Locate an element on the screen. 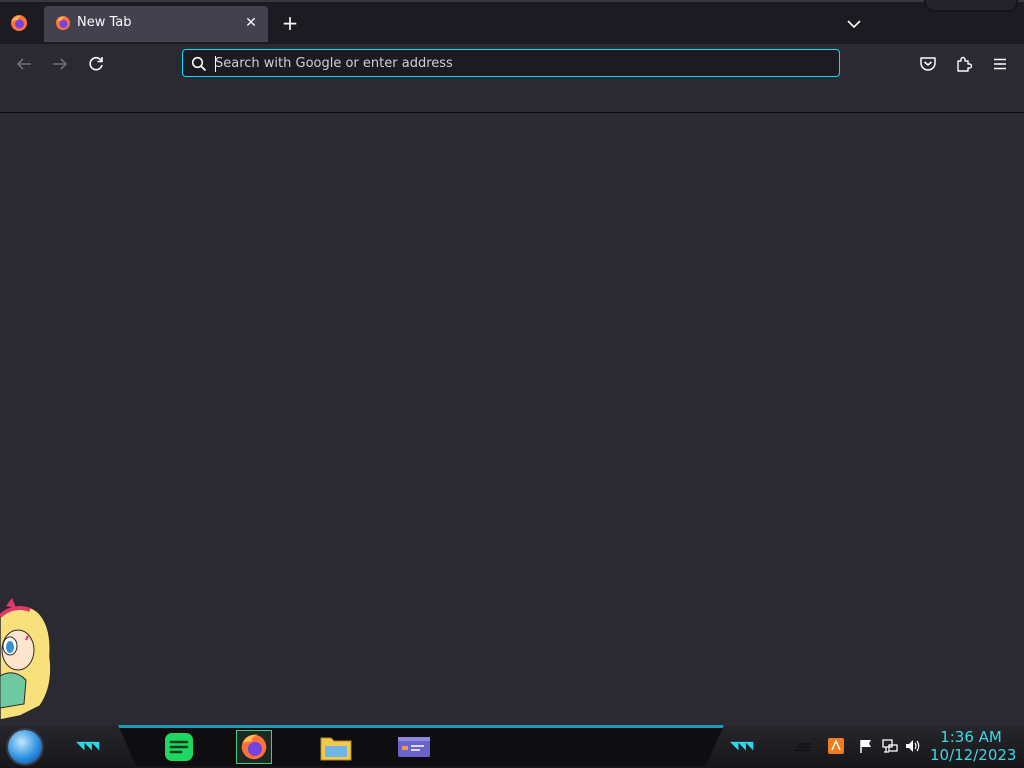  text-caret is located at coordinates (215, 64).